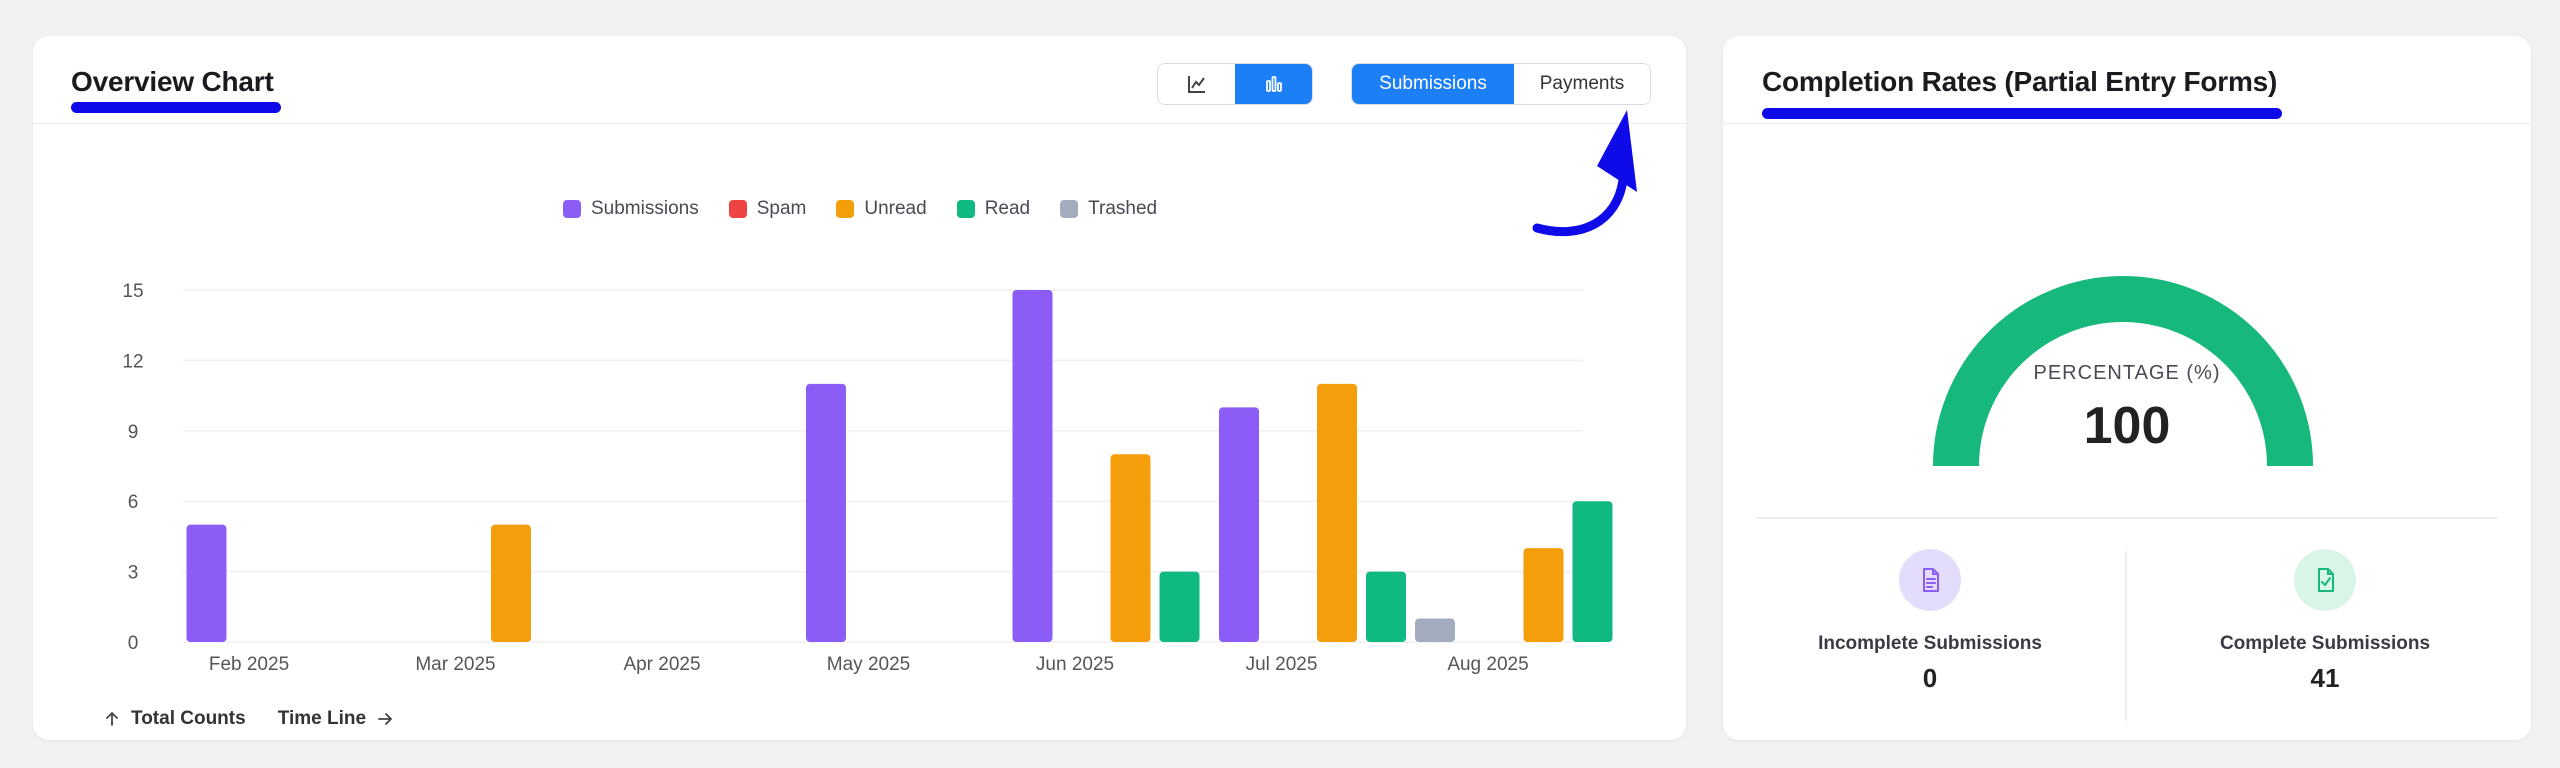  I want to click on stats-vertical-divider, so click(2126, 636).